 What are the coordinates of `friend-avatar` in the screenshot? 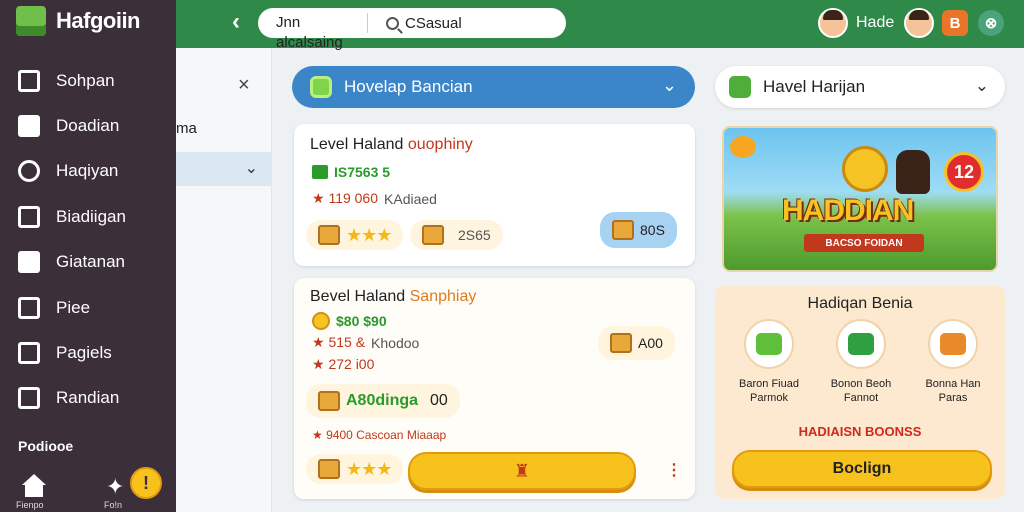 It's located at (919, 23).